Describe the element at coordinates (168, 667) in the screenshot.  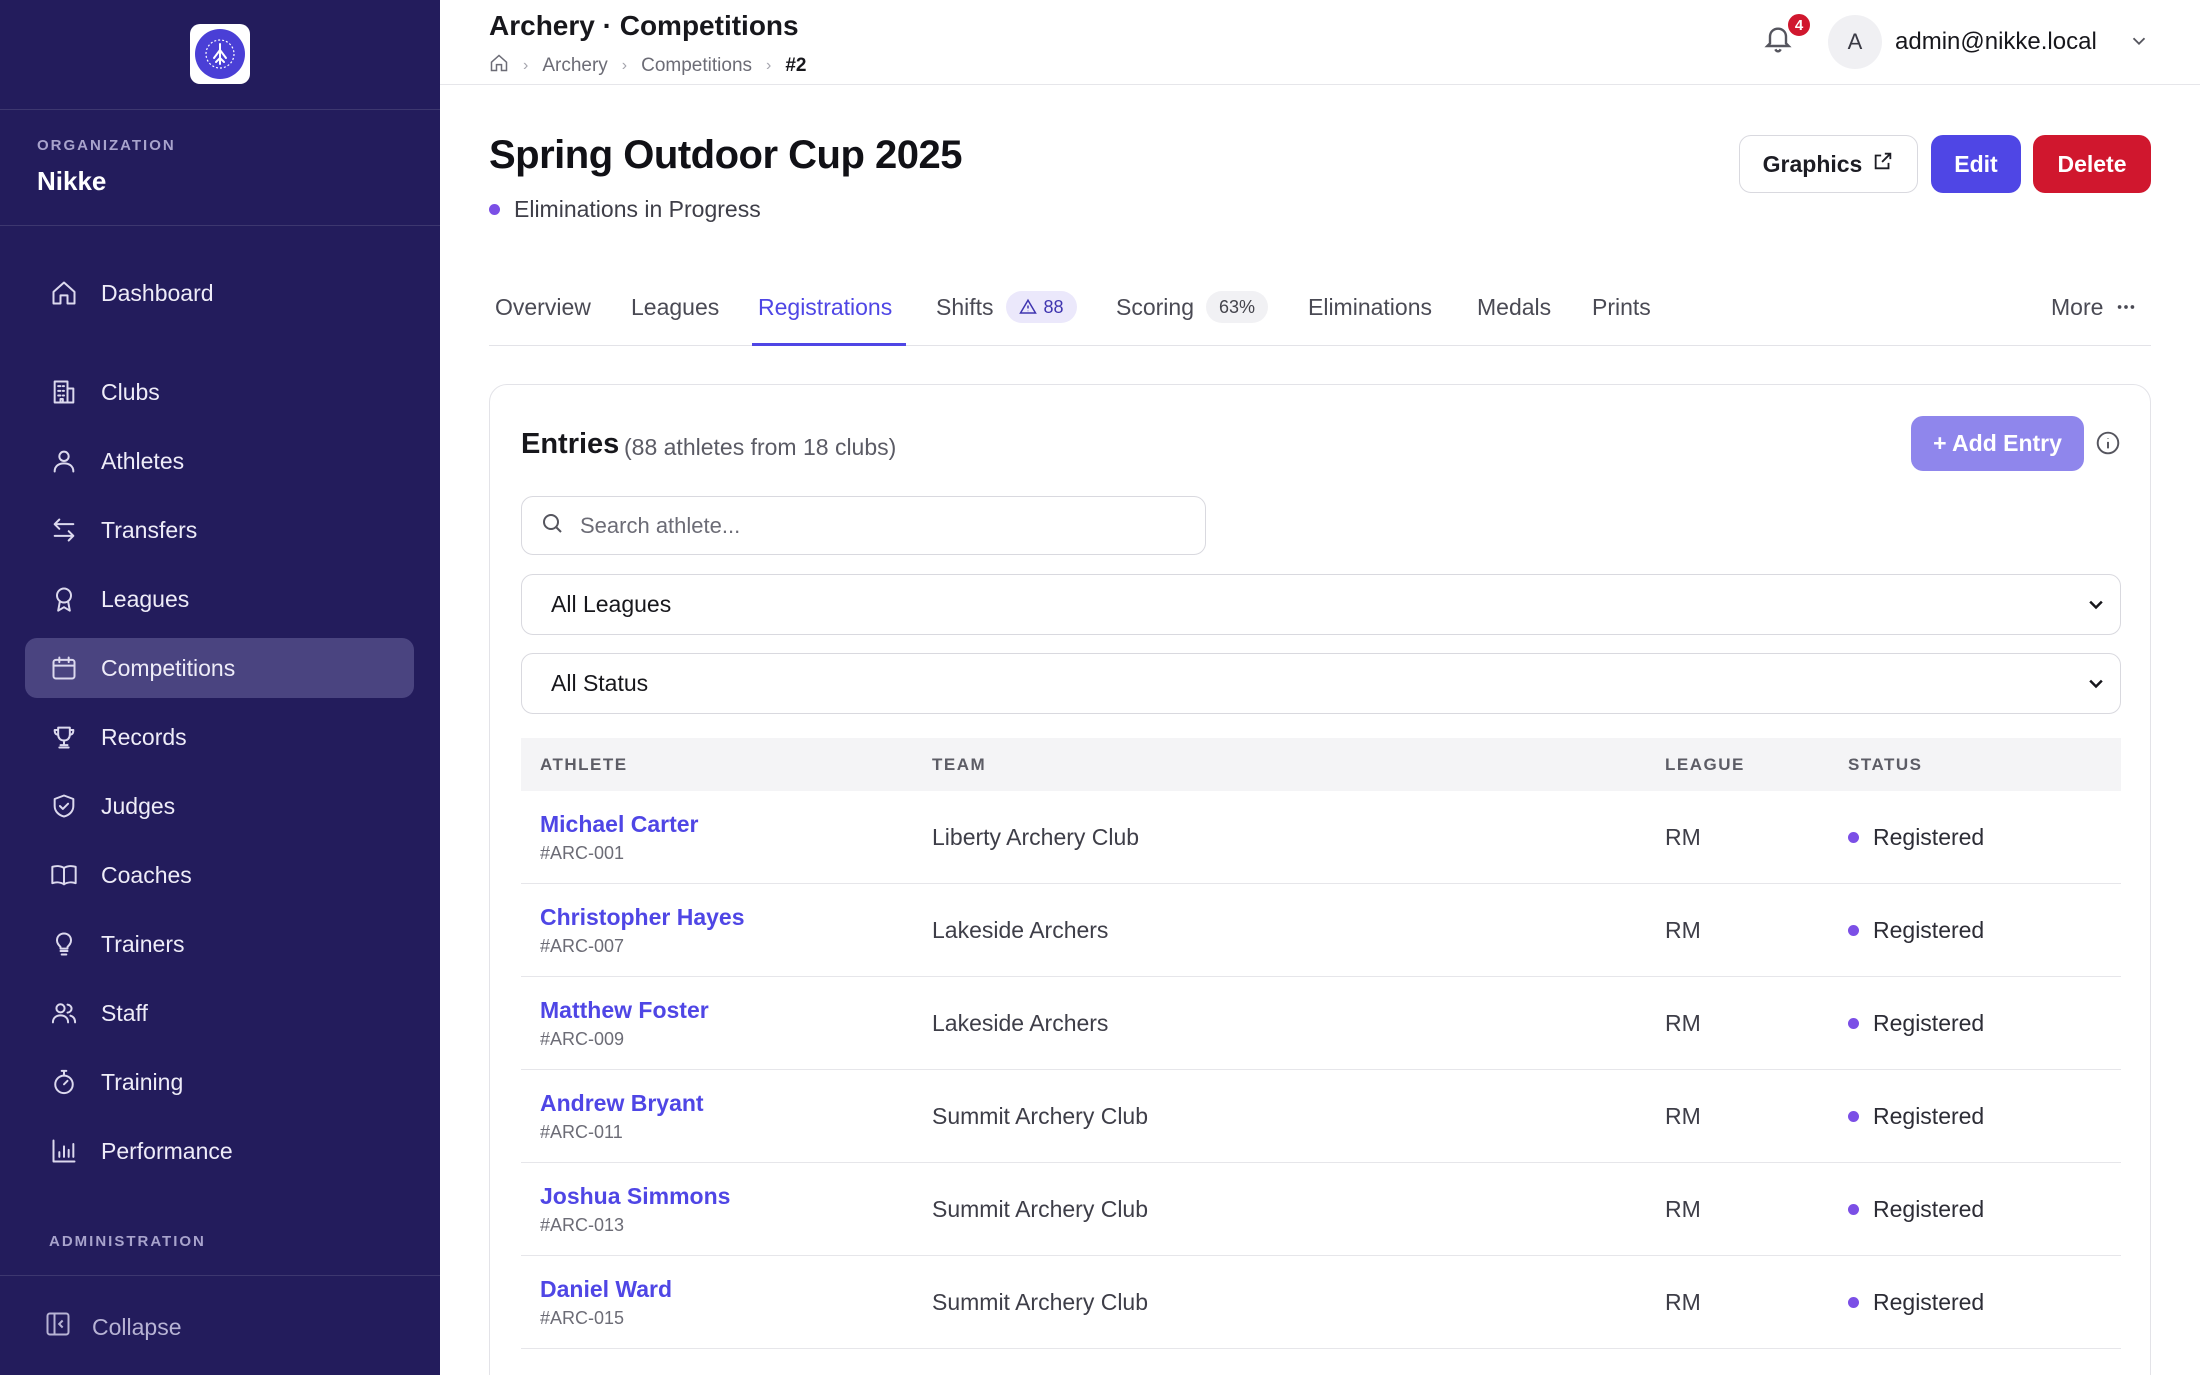
I see `sidebar-item-label: Competitions` at that location.